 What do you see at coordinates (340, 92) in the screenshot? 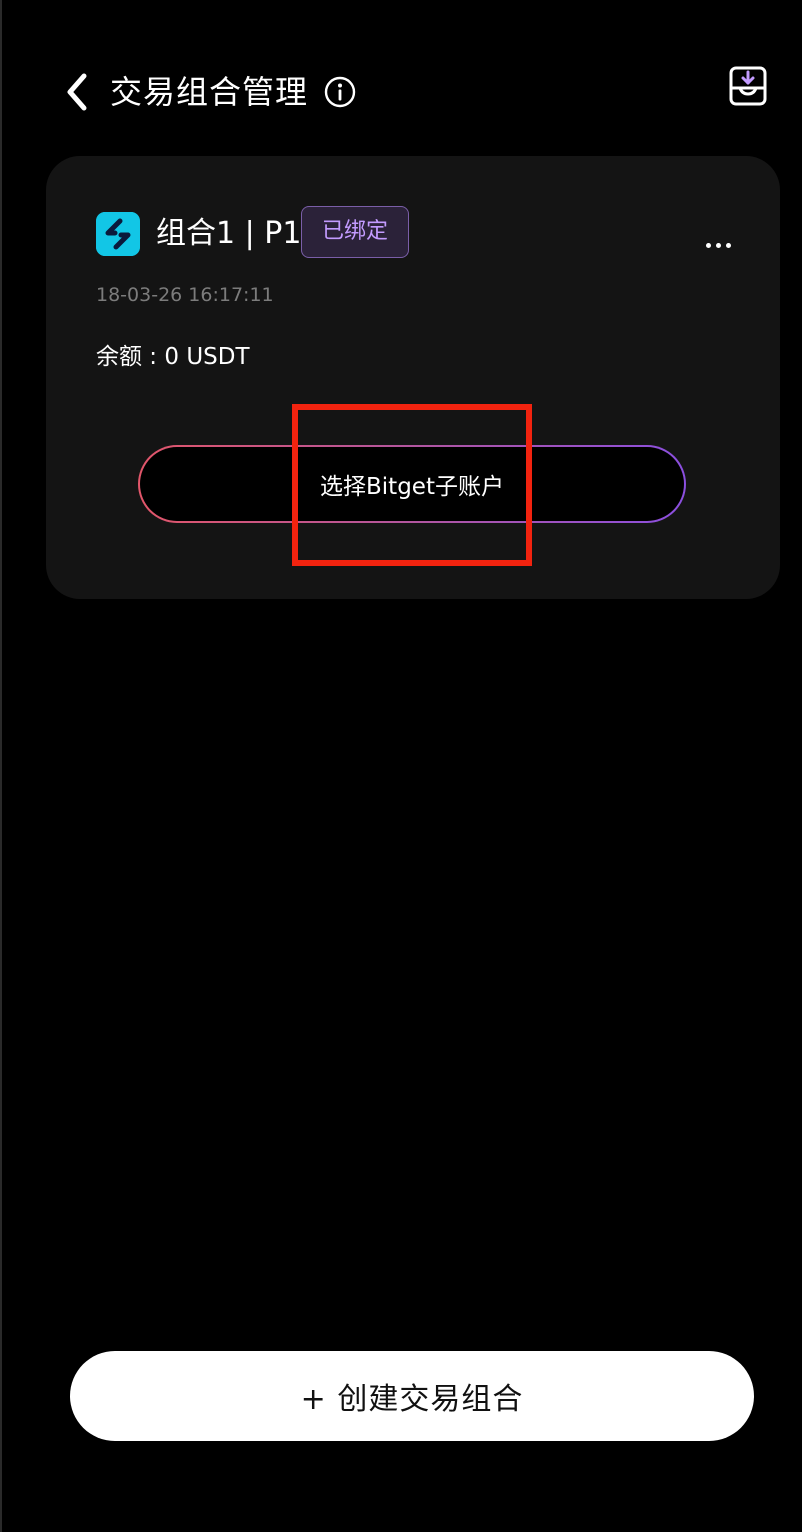
I see `info-icon` at bounding box center [340, 92].